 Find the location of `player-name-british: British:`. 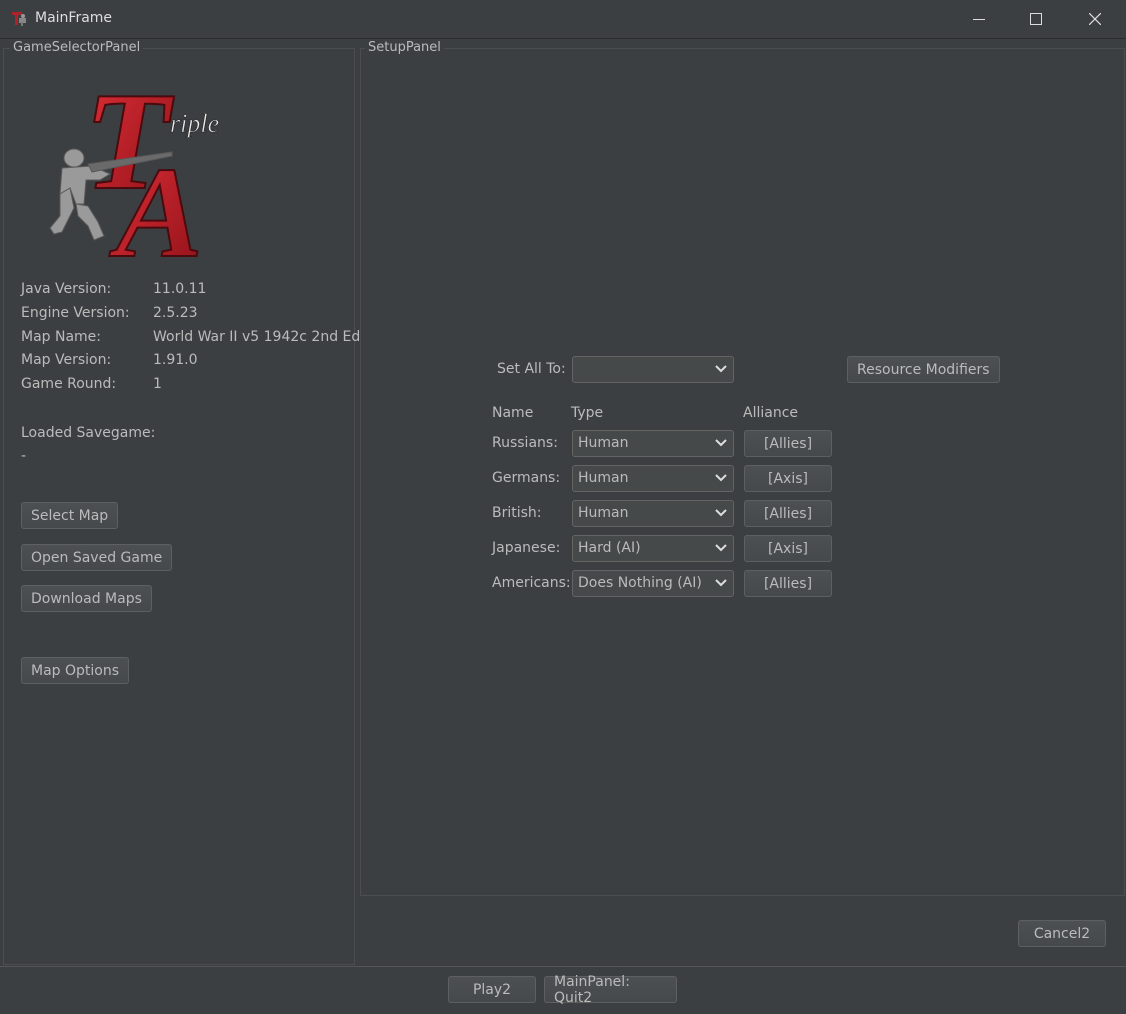

player-name-british: British: is located at coordinates (517, 513).